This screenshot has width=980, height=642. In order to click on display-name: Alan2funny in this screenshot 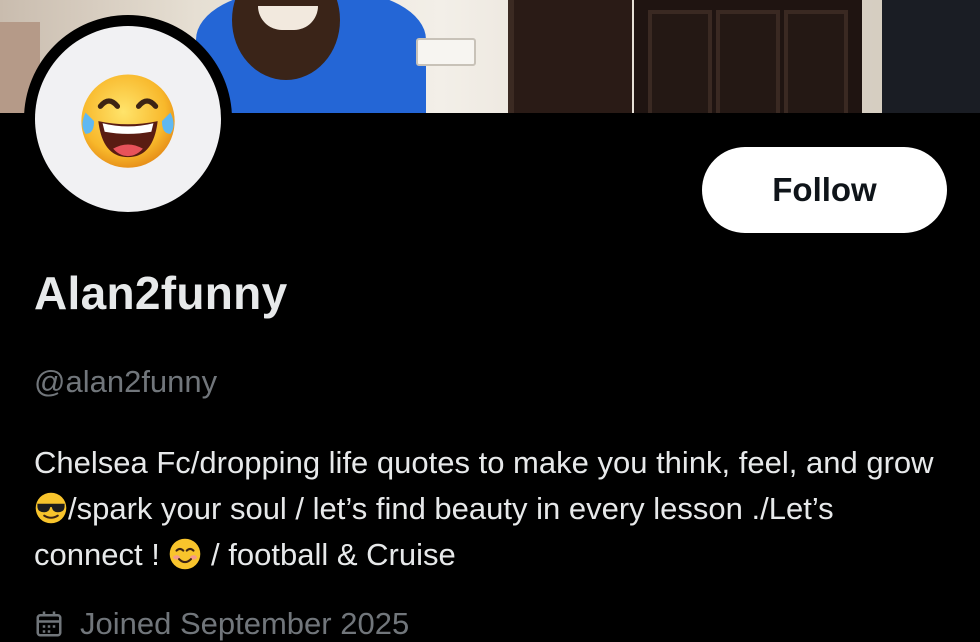, I will do `click(161, 293)`.